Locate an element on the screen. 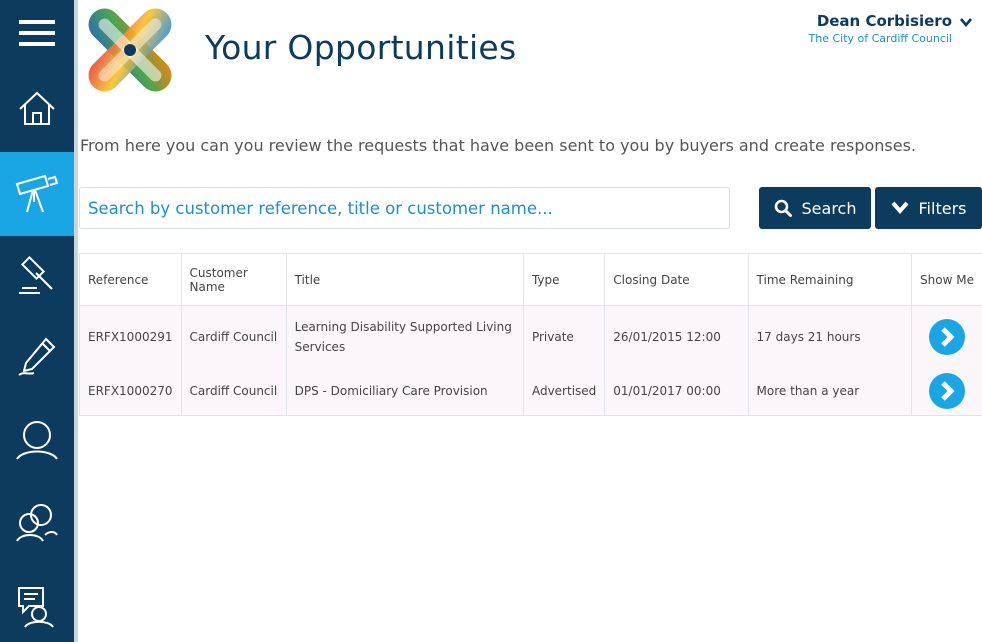 This screenshot has height=642, width=982. sidebar-item-messages is located at coordinates (37, 606).